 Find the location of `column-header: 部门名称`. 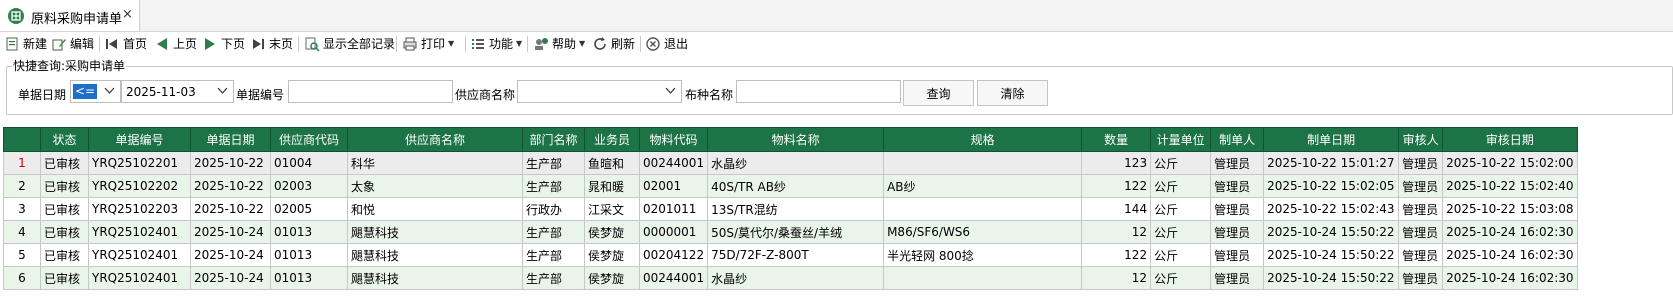

column-header: 部门名称 is located at coordinates (553, 139).